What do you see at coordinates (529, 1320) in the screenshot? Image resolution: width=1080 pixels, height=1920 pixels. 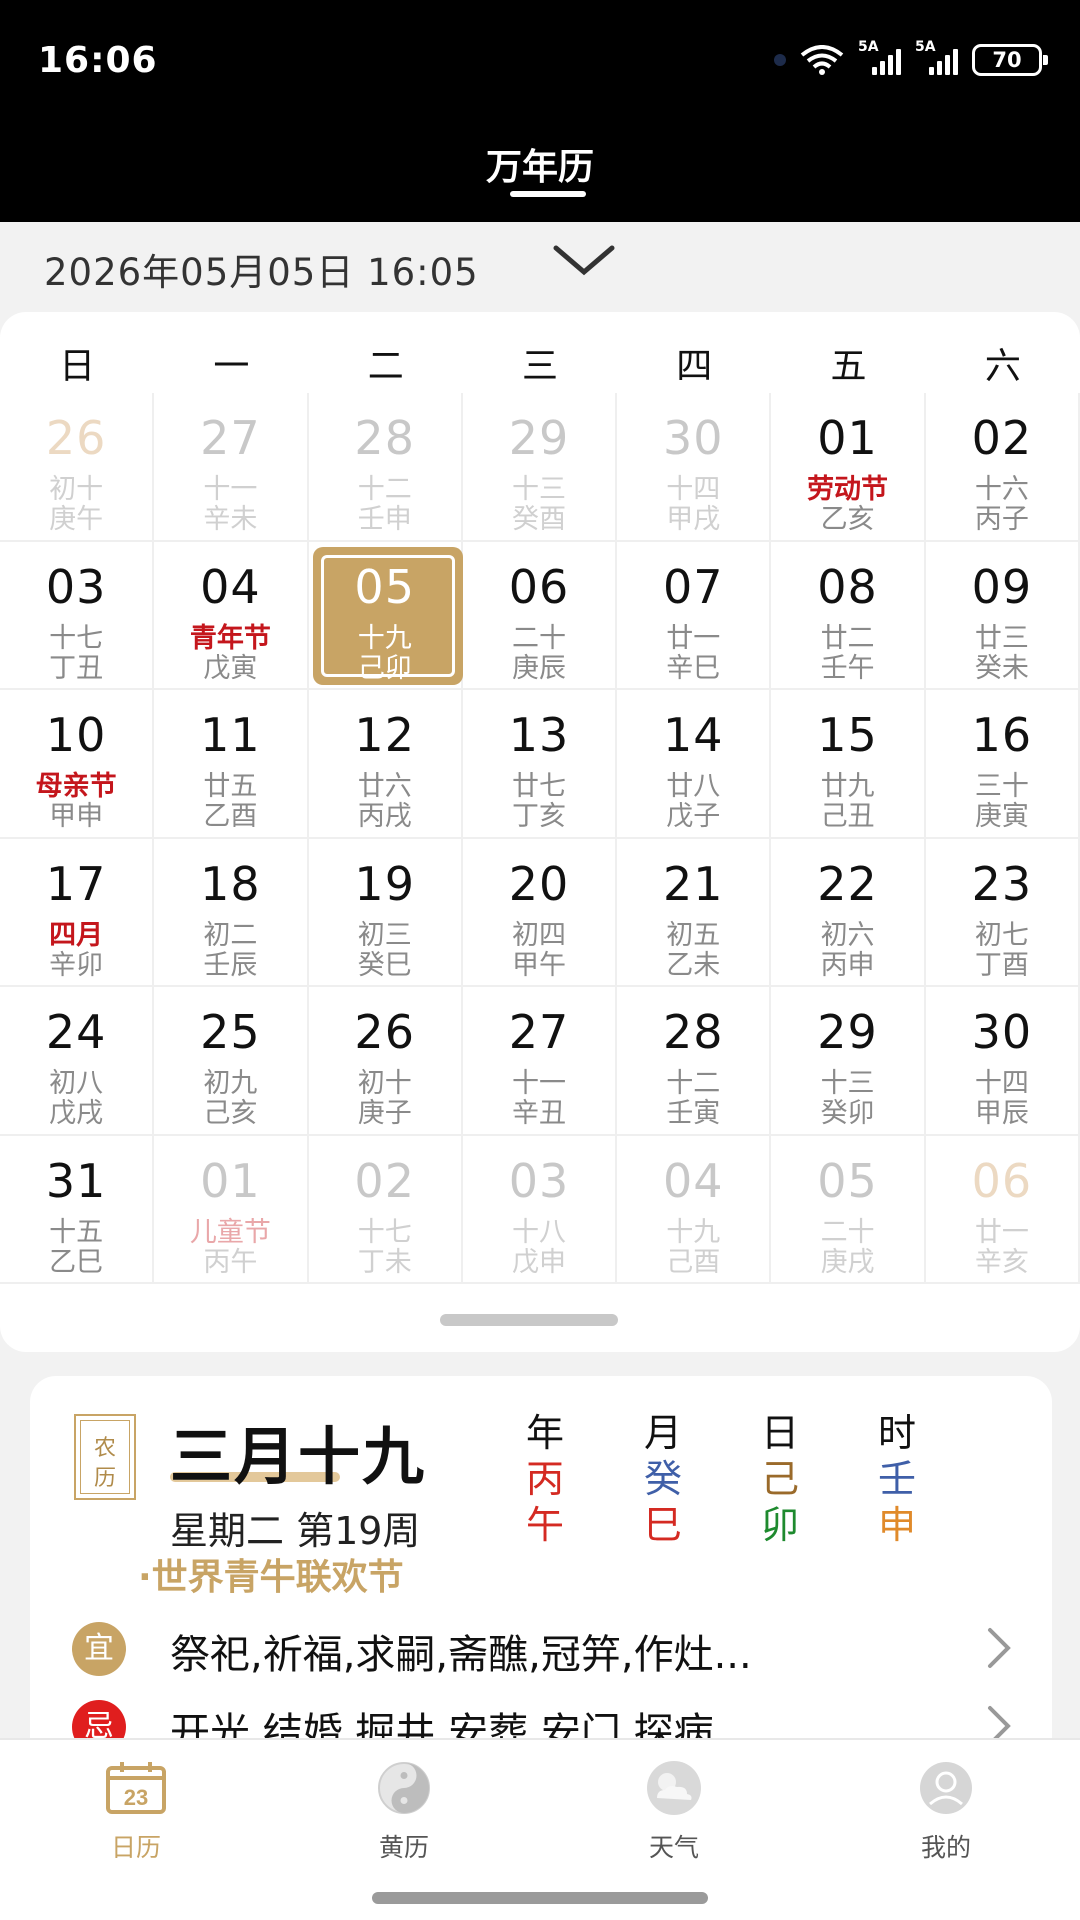 I see `drag-handle` at bounding box center [529, 1320].